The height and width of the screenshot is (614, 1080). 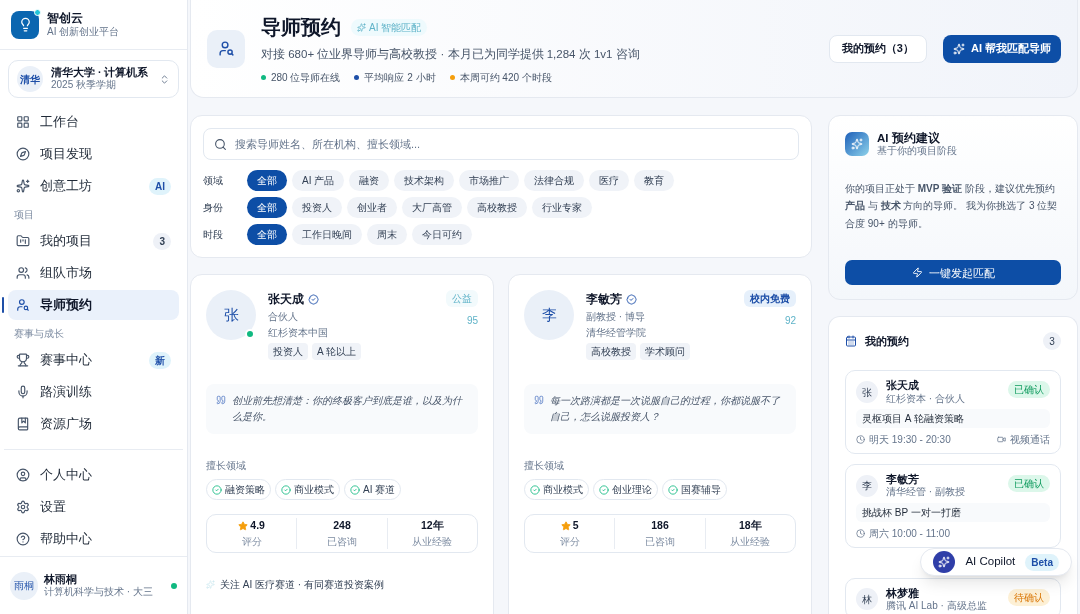 I want to click on booking-topic: 灵枢项目 A 轮融资策略, so click(x=953, y=418).